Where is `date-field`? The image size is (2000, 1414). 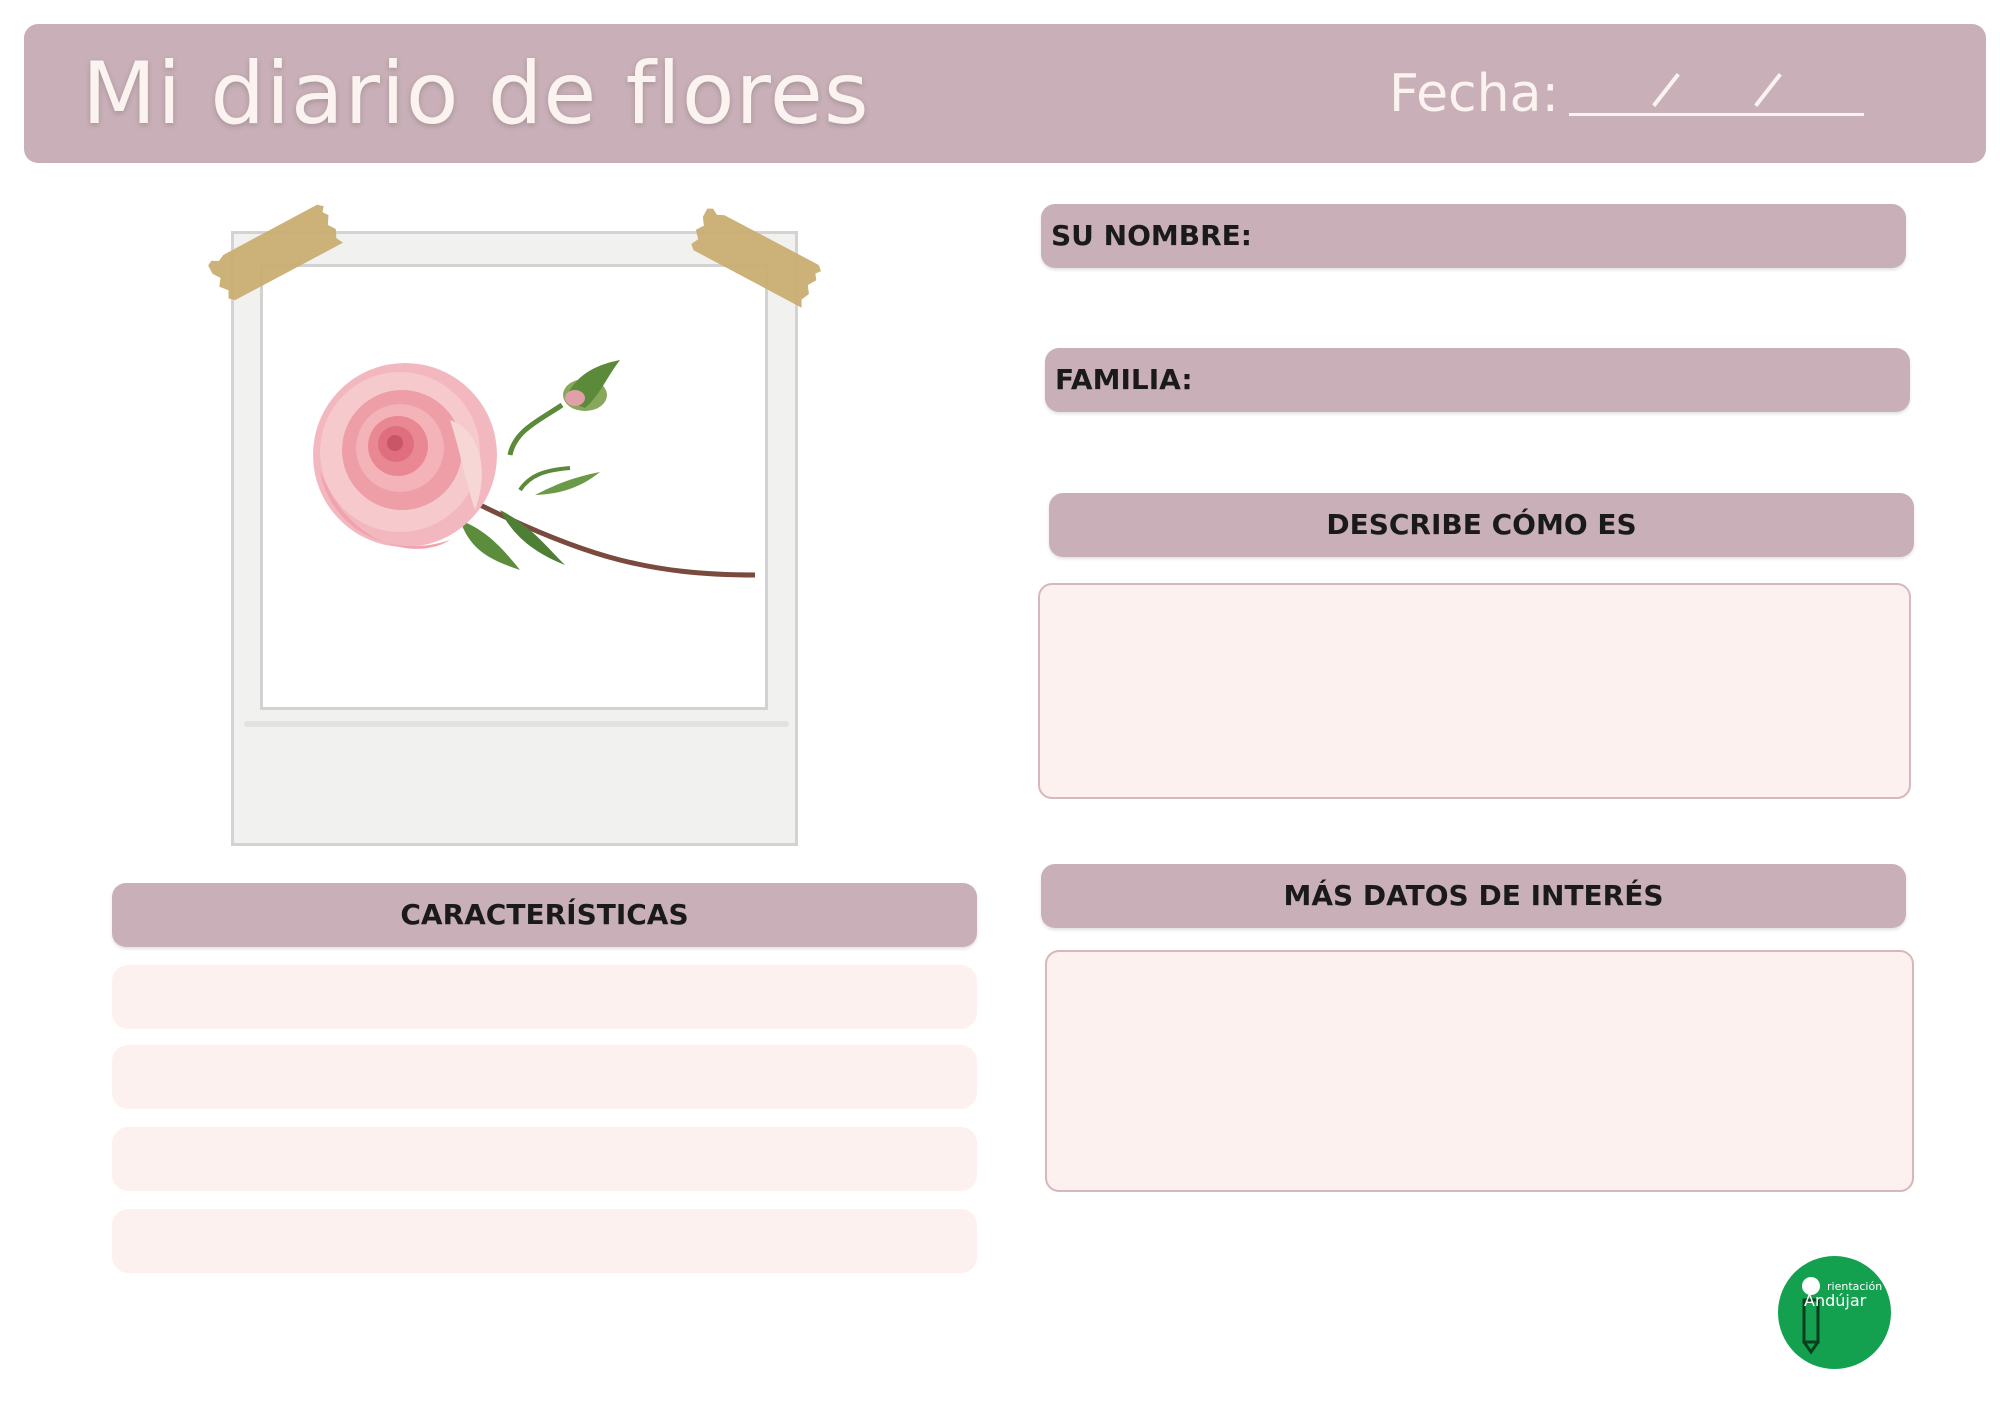 date-field is located at coordinates (1716, 114).